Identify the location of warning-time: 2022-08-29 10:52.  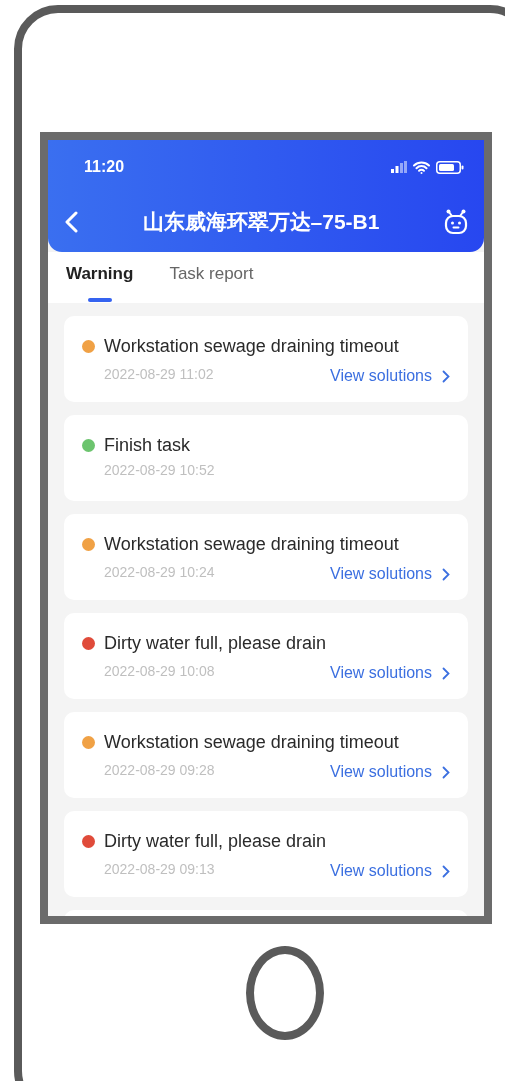
(159, 470).